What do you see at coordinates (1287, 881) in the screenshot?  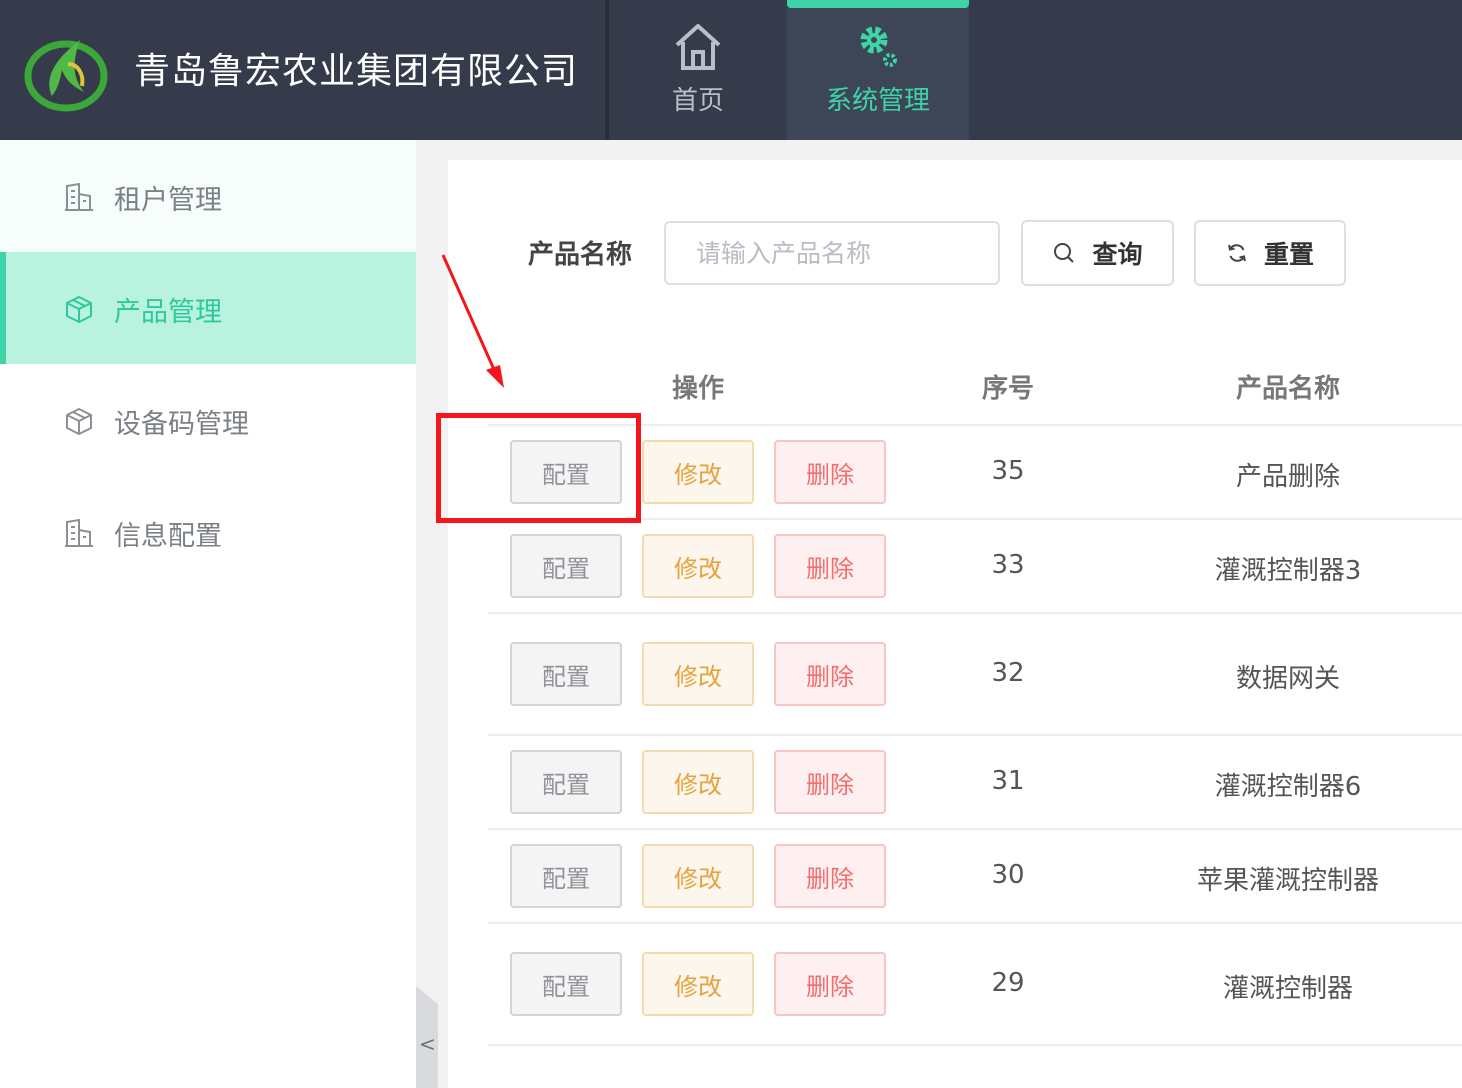 I see `row-product-name: 苹果灌溉控制器` at bounding box center [1287, 881].